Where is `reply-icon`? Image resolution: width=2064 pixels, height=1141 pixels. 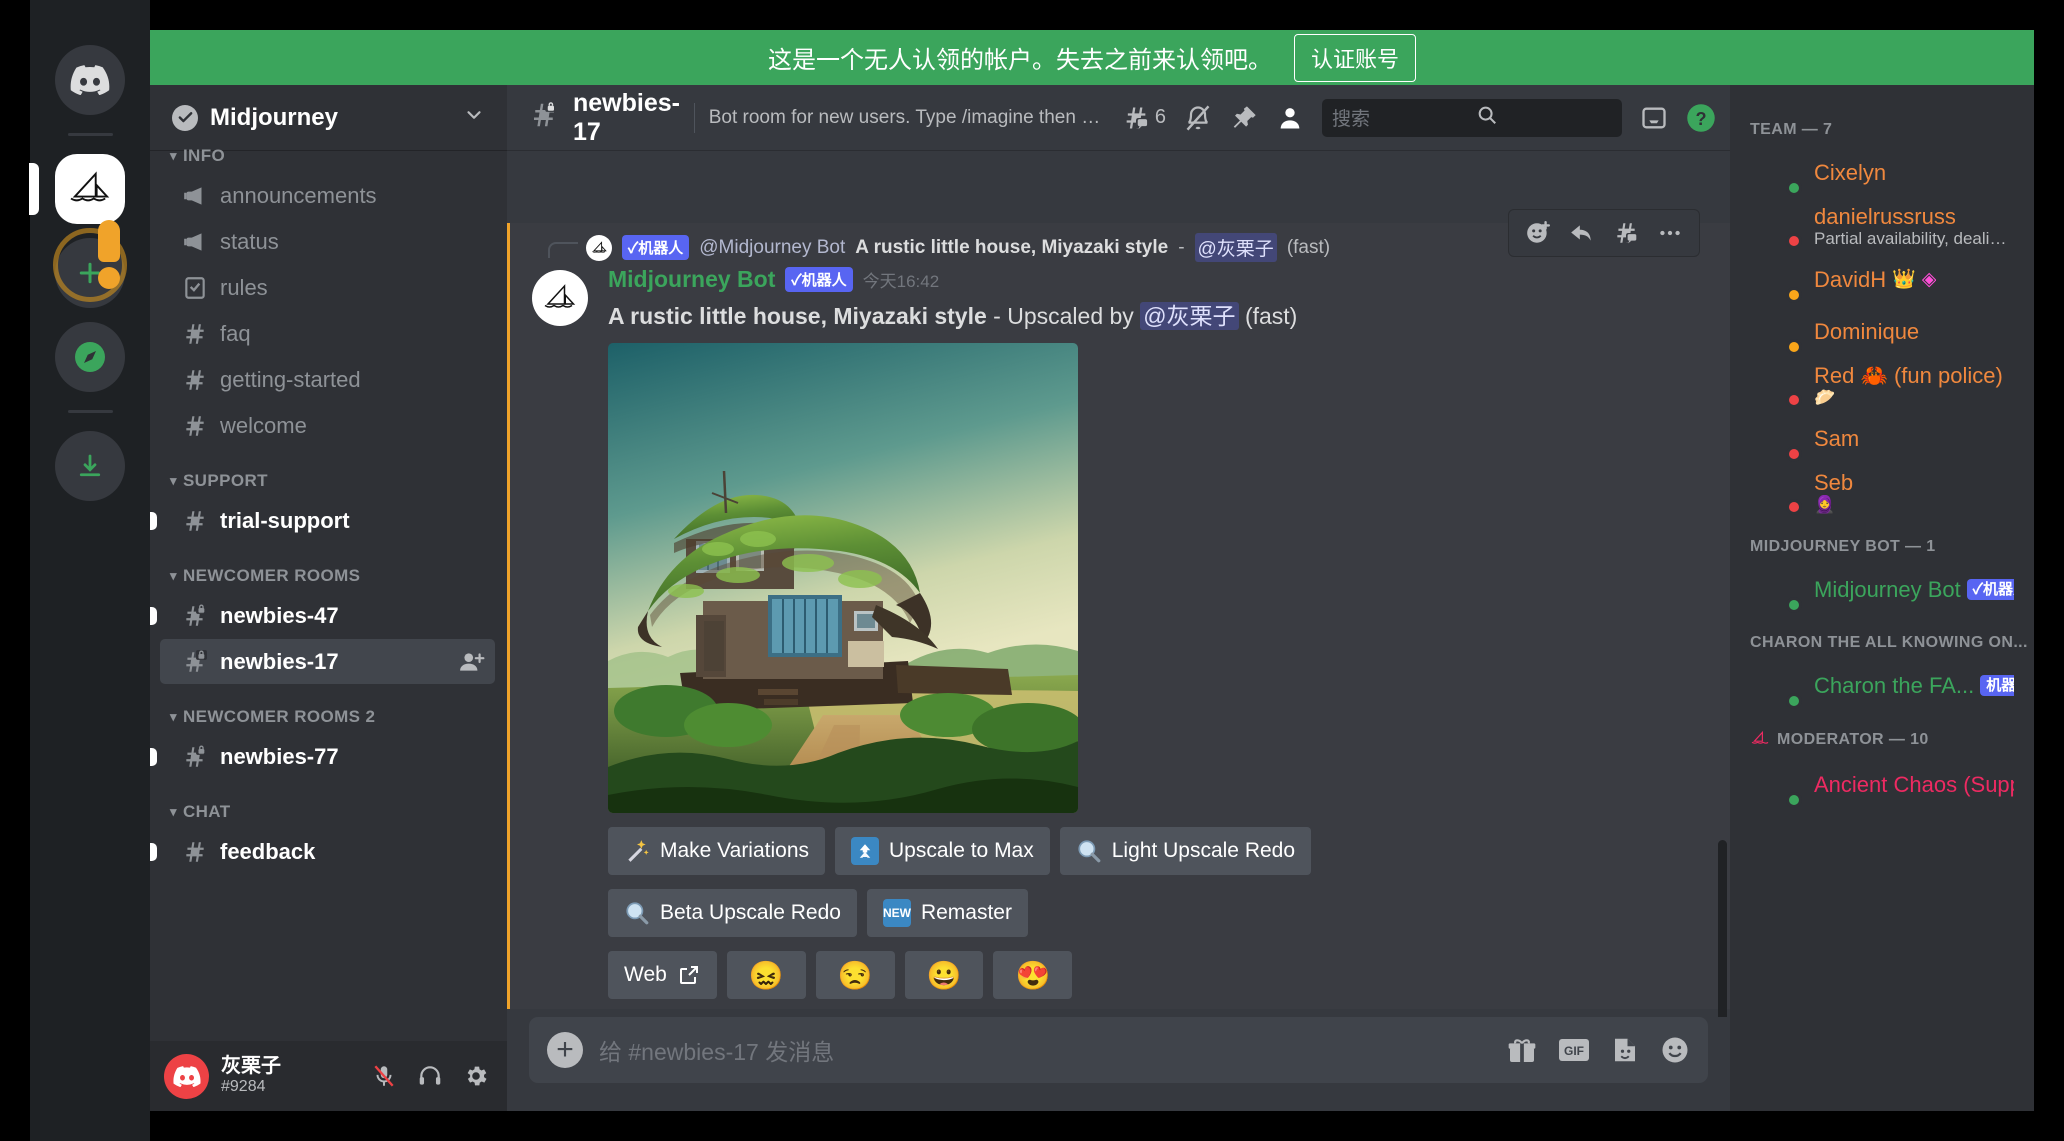
reply-icon is located at coordinates (1582, 233).